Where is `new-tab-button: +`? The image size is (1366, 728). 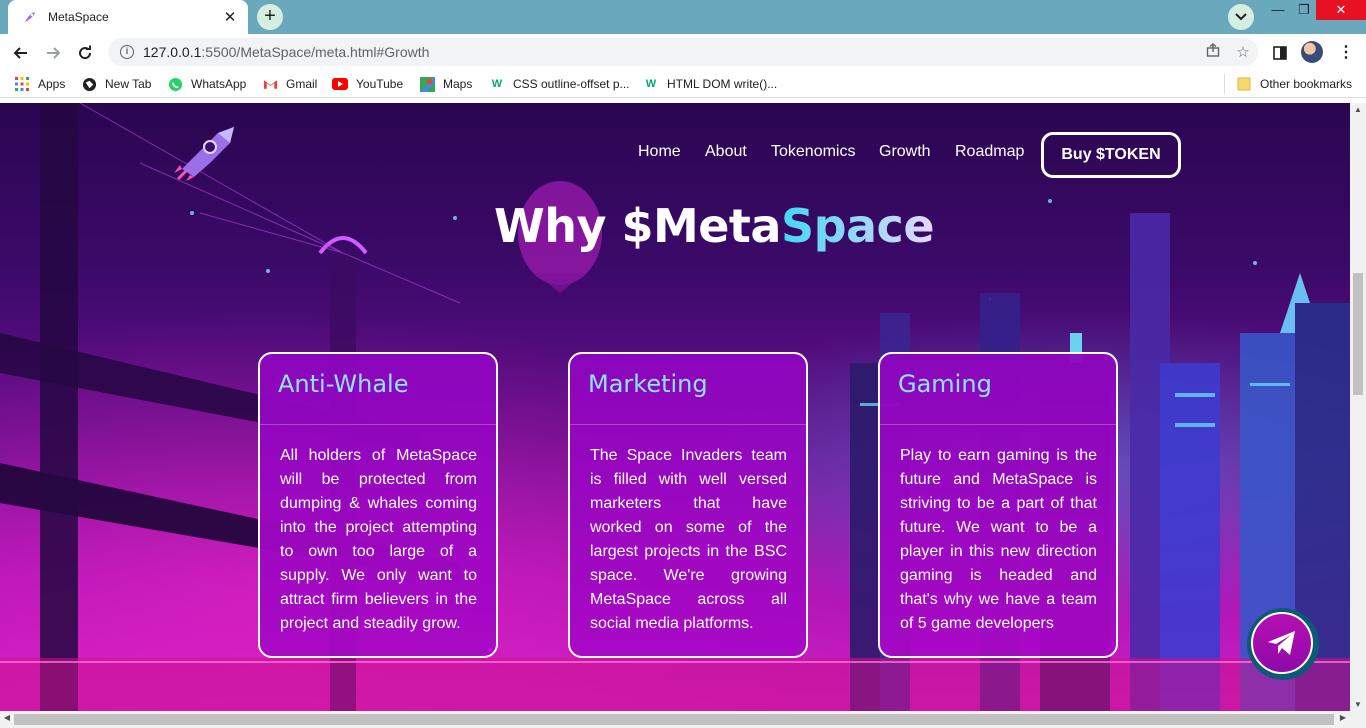 new-tab-button: + is located at coordinates (270, 17).